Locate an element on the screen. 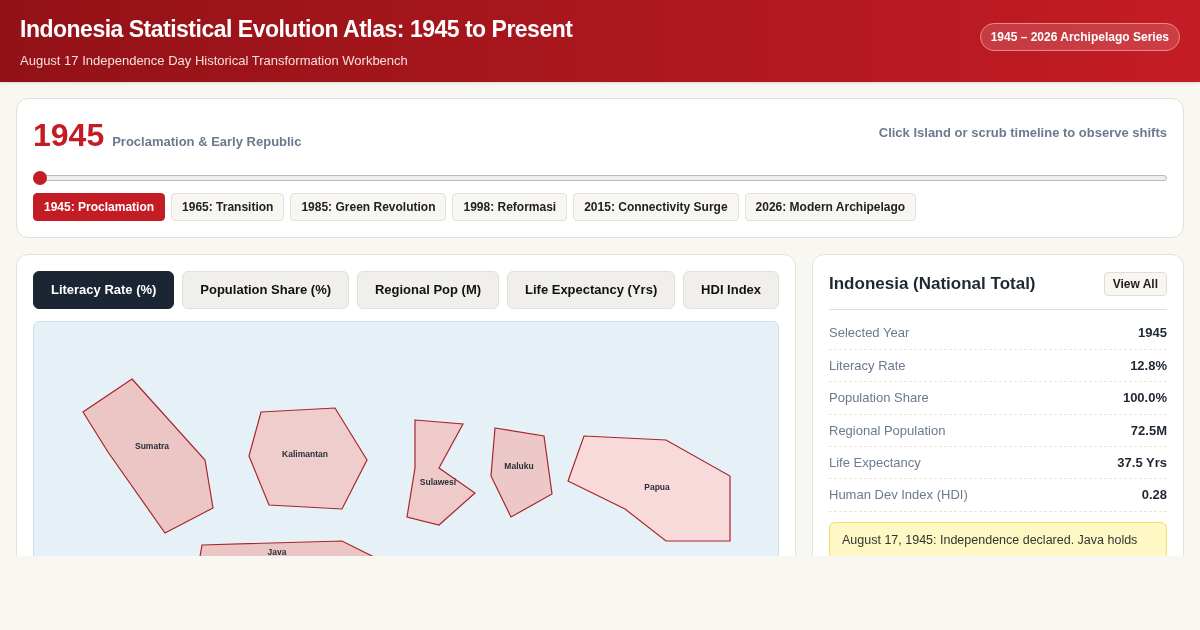  stat-label: Regional Population is located at coordinates (887, 430).